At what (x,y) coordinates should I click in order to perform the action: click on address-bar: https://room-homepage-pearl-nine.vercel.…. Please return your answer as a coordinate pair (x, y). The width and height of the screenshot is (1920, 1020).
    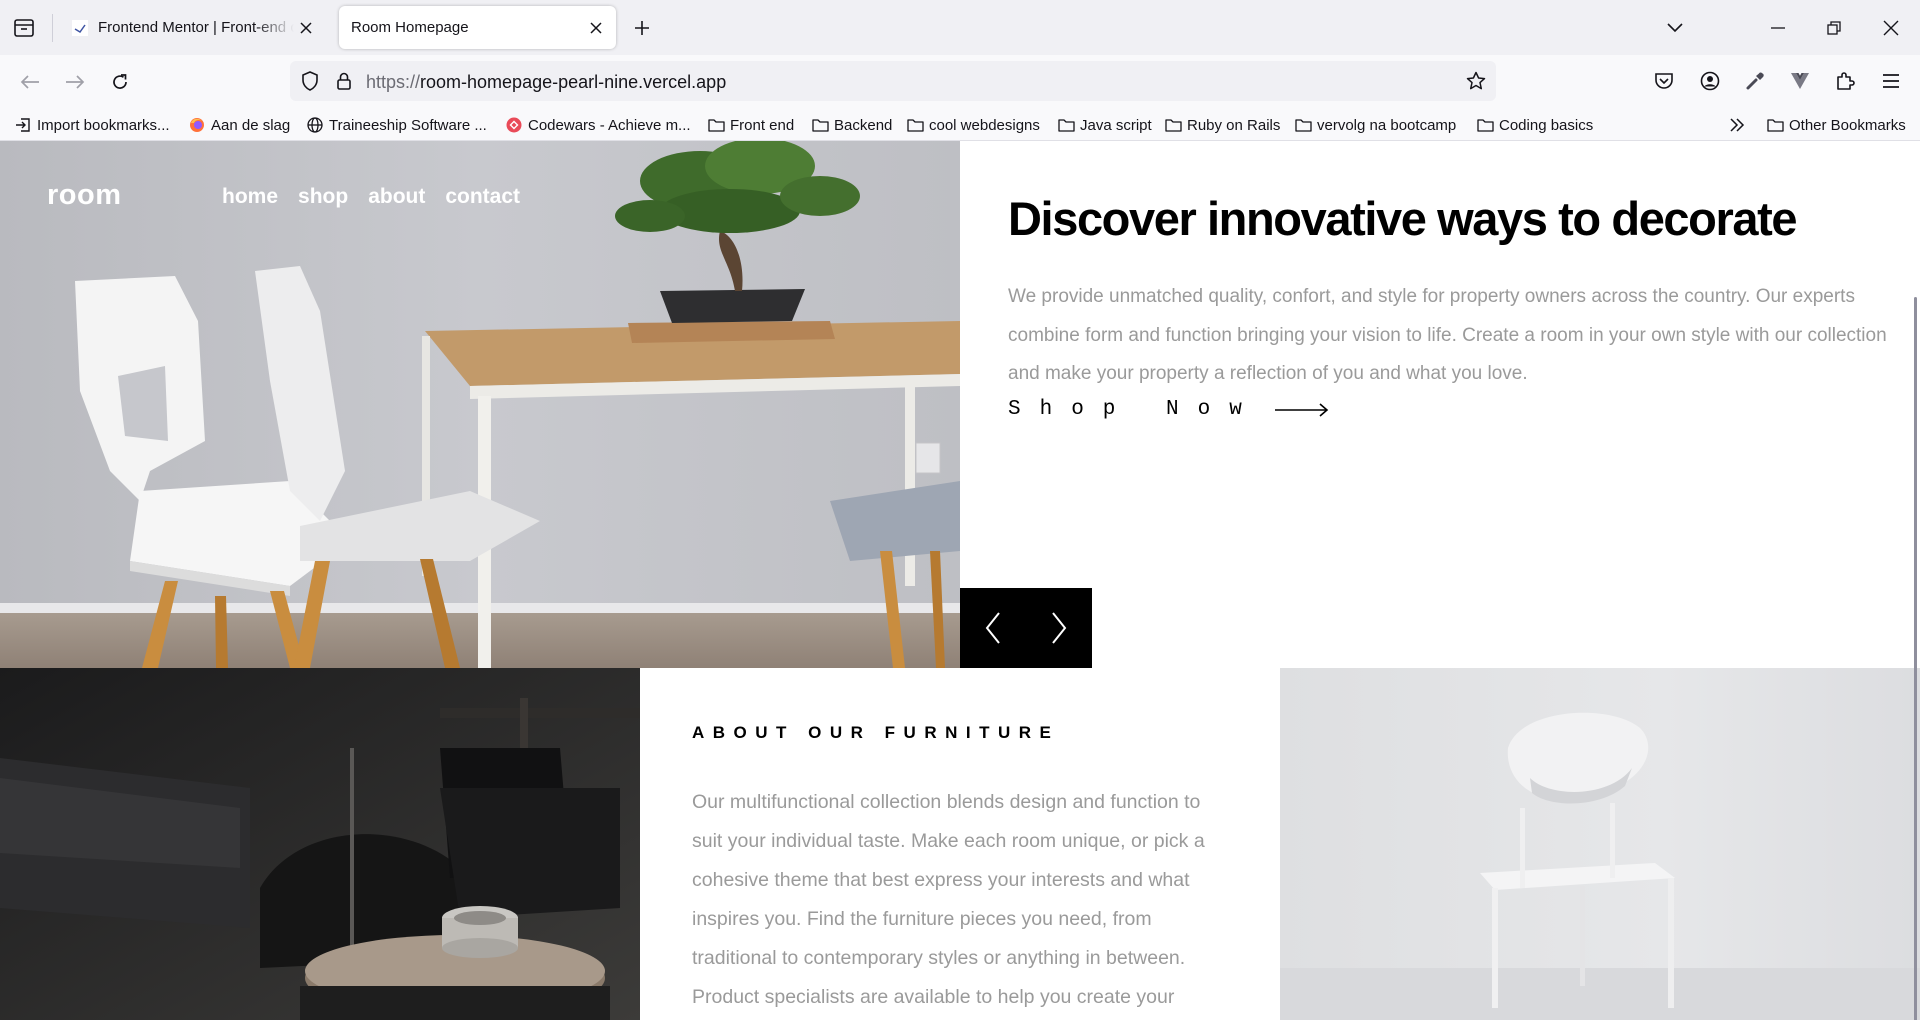
    Looking at the image, I should click on (893, 81).